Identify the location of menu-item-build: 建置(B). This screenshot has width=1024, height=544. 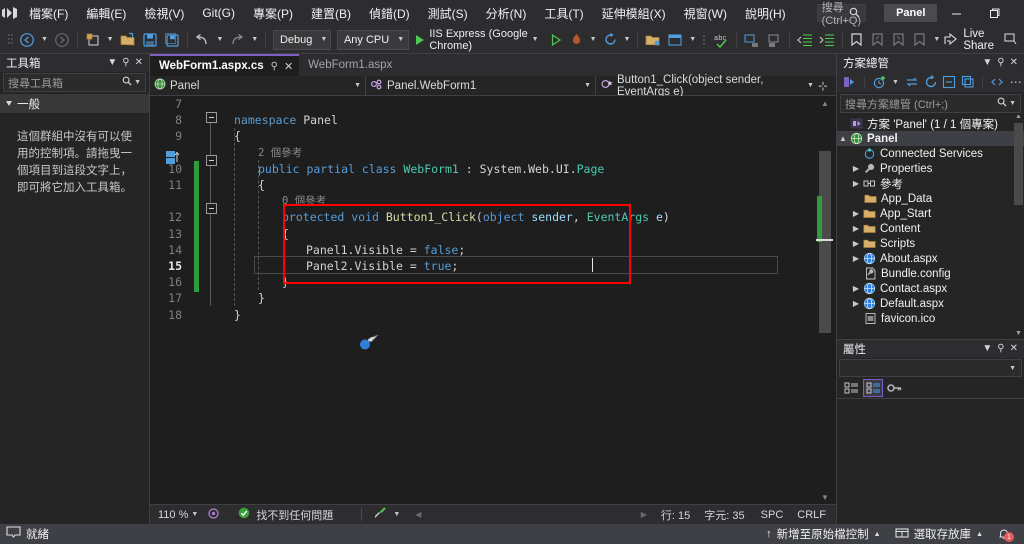
(331, 13).